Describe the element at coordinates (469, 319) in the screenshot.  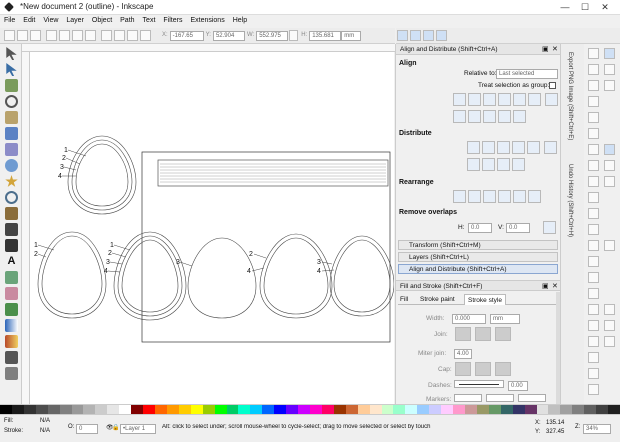
I see `width-field: 0.000` at that location.